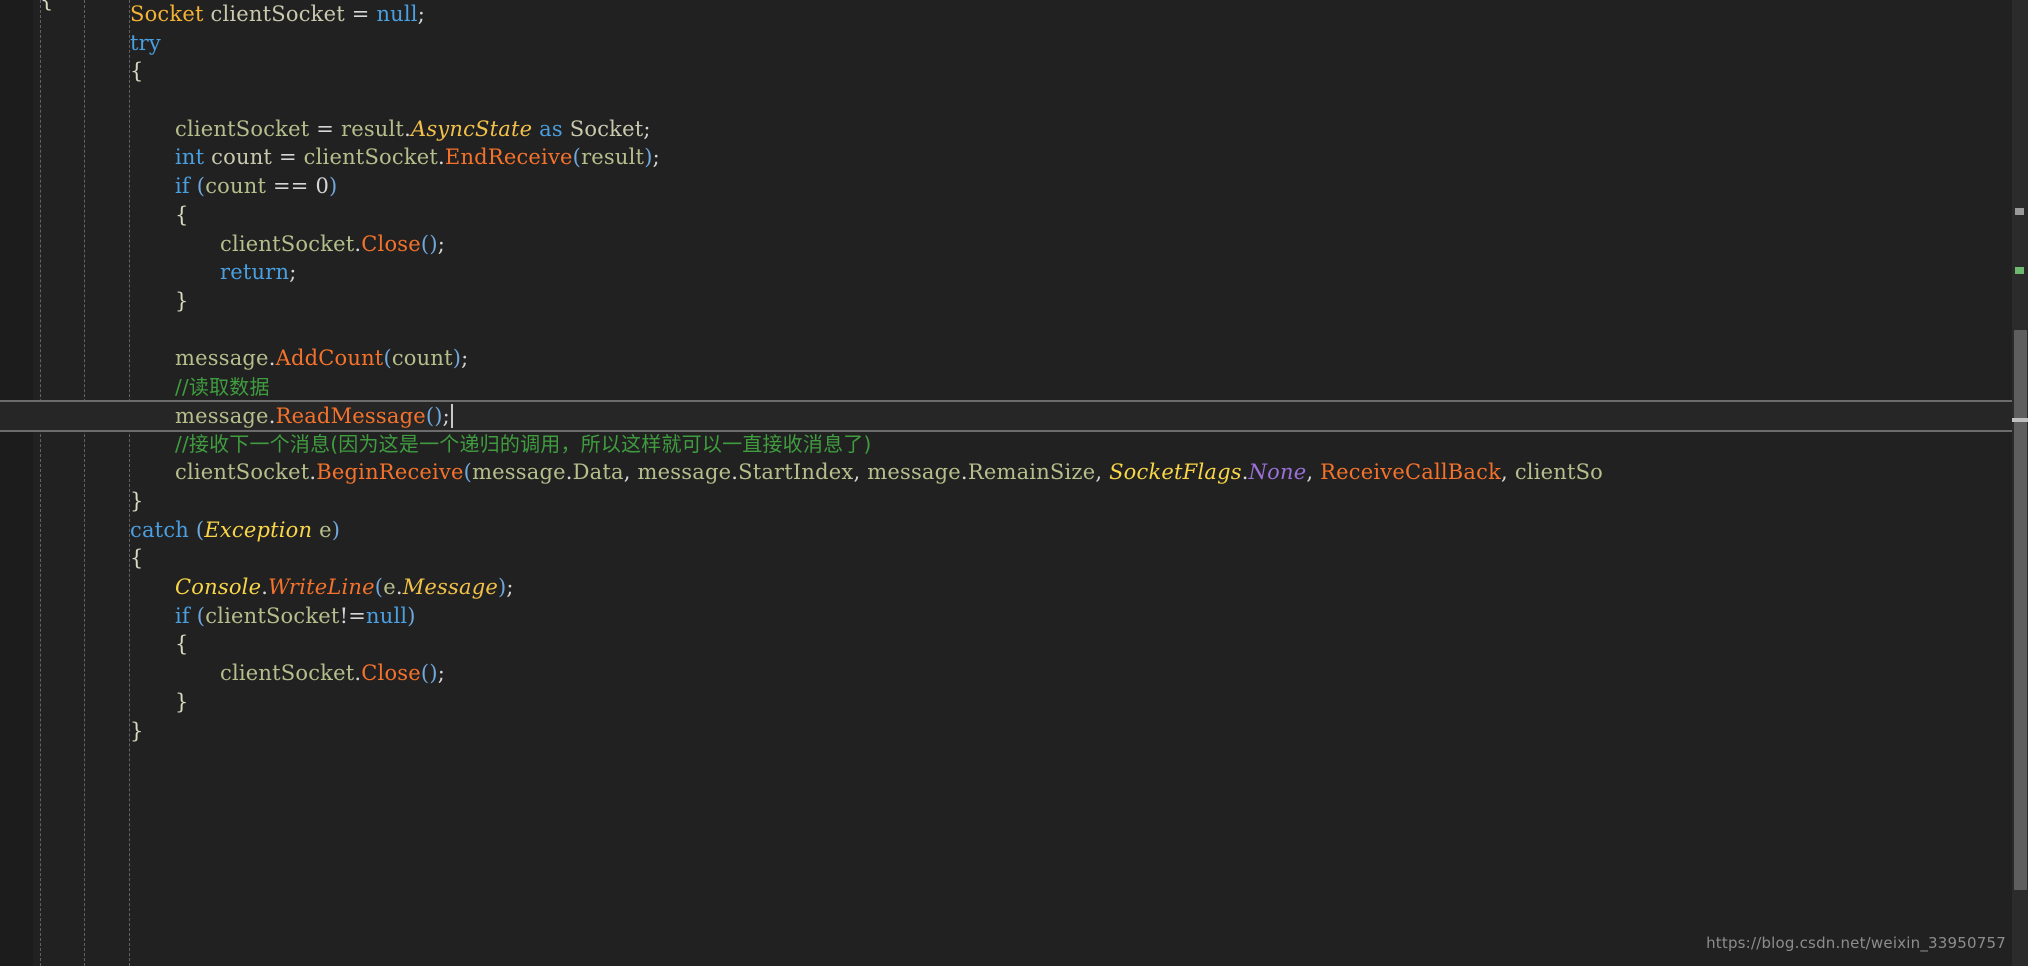  I want to click on code-token: AsyncState, so click(471, 128).